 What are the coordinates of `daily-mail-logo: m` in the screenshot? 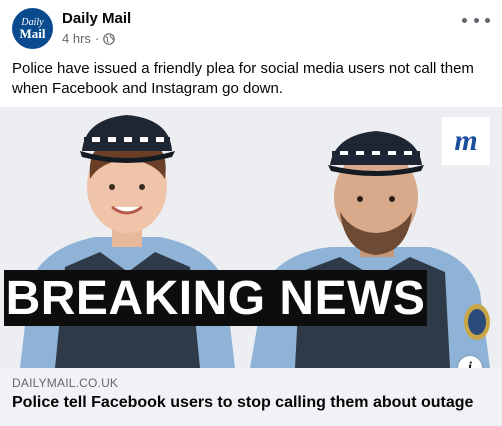 It's located at (466, 141).